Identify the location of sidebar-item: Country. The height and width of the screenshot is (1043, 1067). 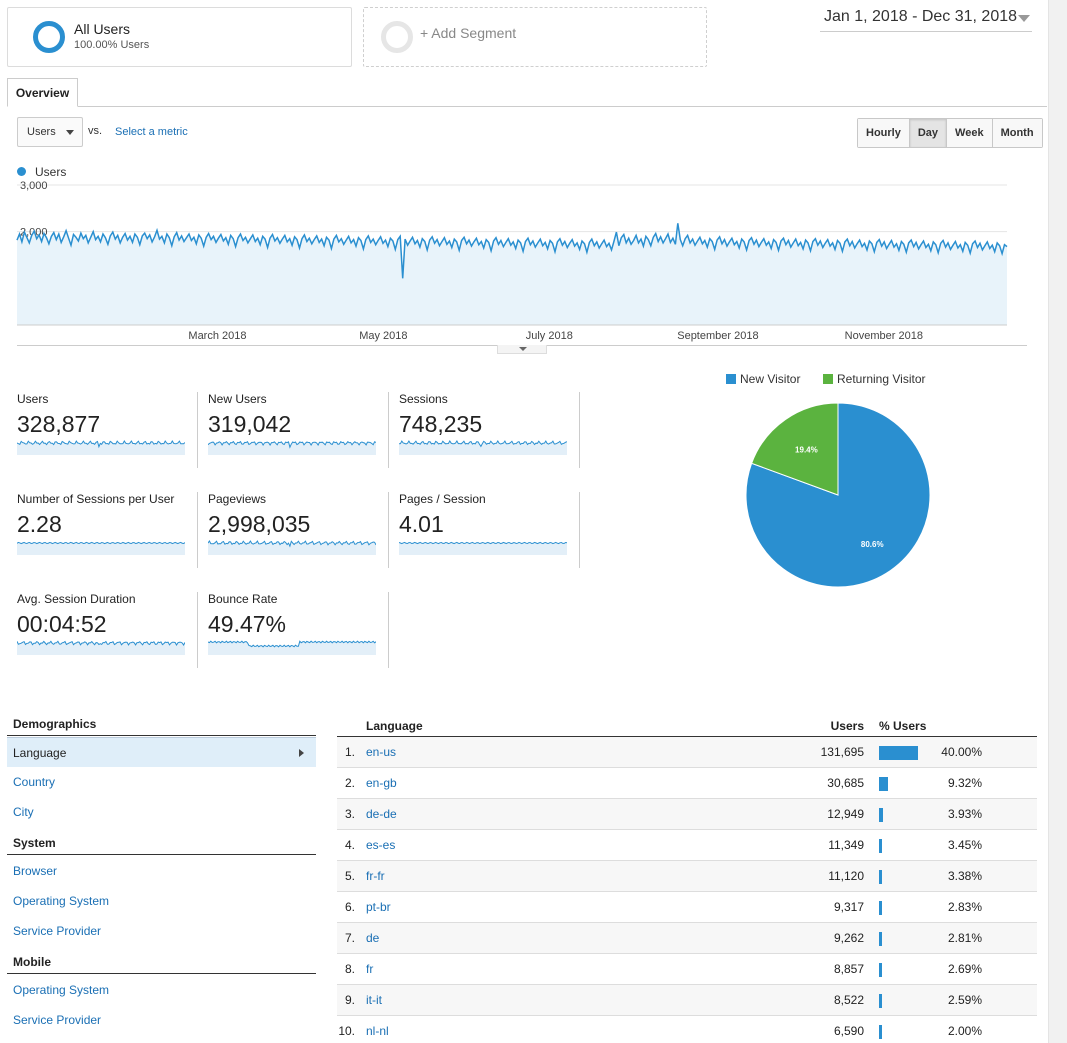
(161, 782).